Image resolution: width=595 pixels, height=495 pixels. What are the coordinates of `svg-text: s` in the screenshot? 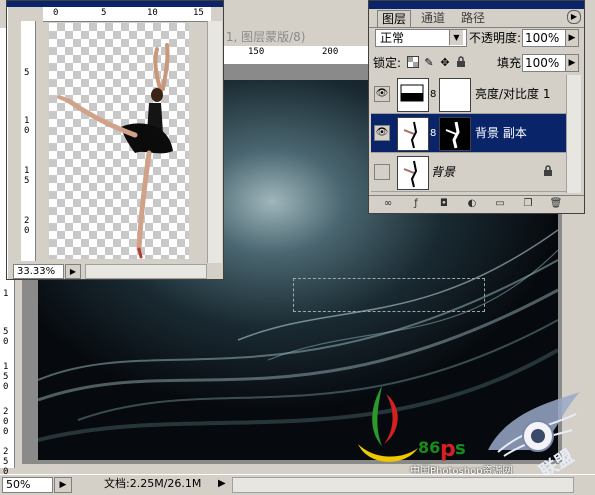 It's located at (460, 448).